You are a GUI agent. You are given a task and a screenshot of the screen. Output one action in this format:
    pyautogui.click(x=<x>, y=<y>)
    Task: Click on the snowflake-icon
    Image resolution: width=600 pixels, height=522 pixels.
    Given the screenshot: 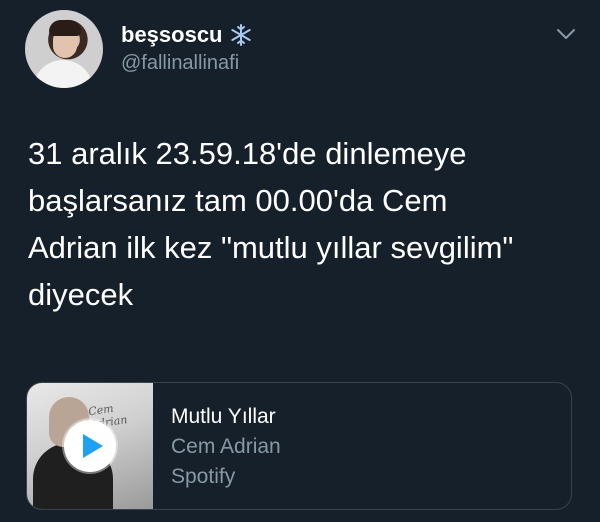 What is the action you would take?
    pyautogui.click(x=240, y=35)
    